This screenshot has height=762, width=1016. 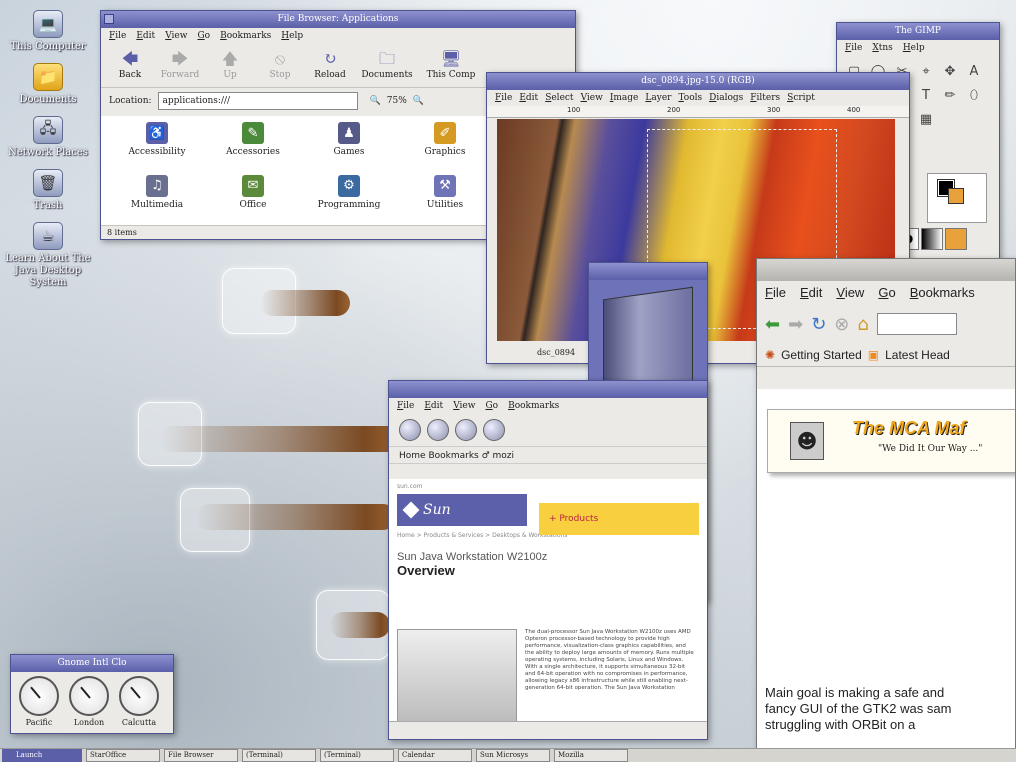 I want to click on desktop-icon-this-computer: 💻 This Computer, so click(x=48, y=31).